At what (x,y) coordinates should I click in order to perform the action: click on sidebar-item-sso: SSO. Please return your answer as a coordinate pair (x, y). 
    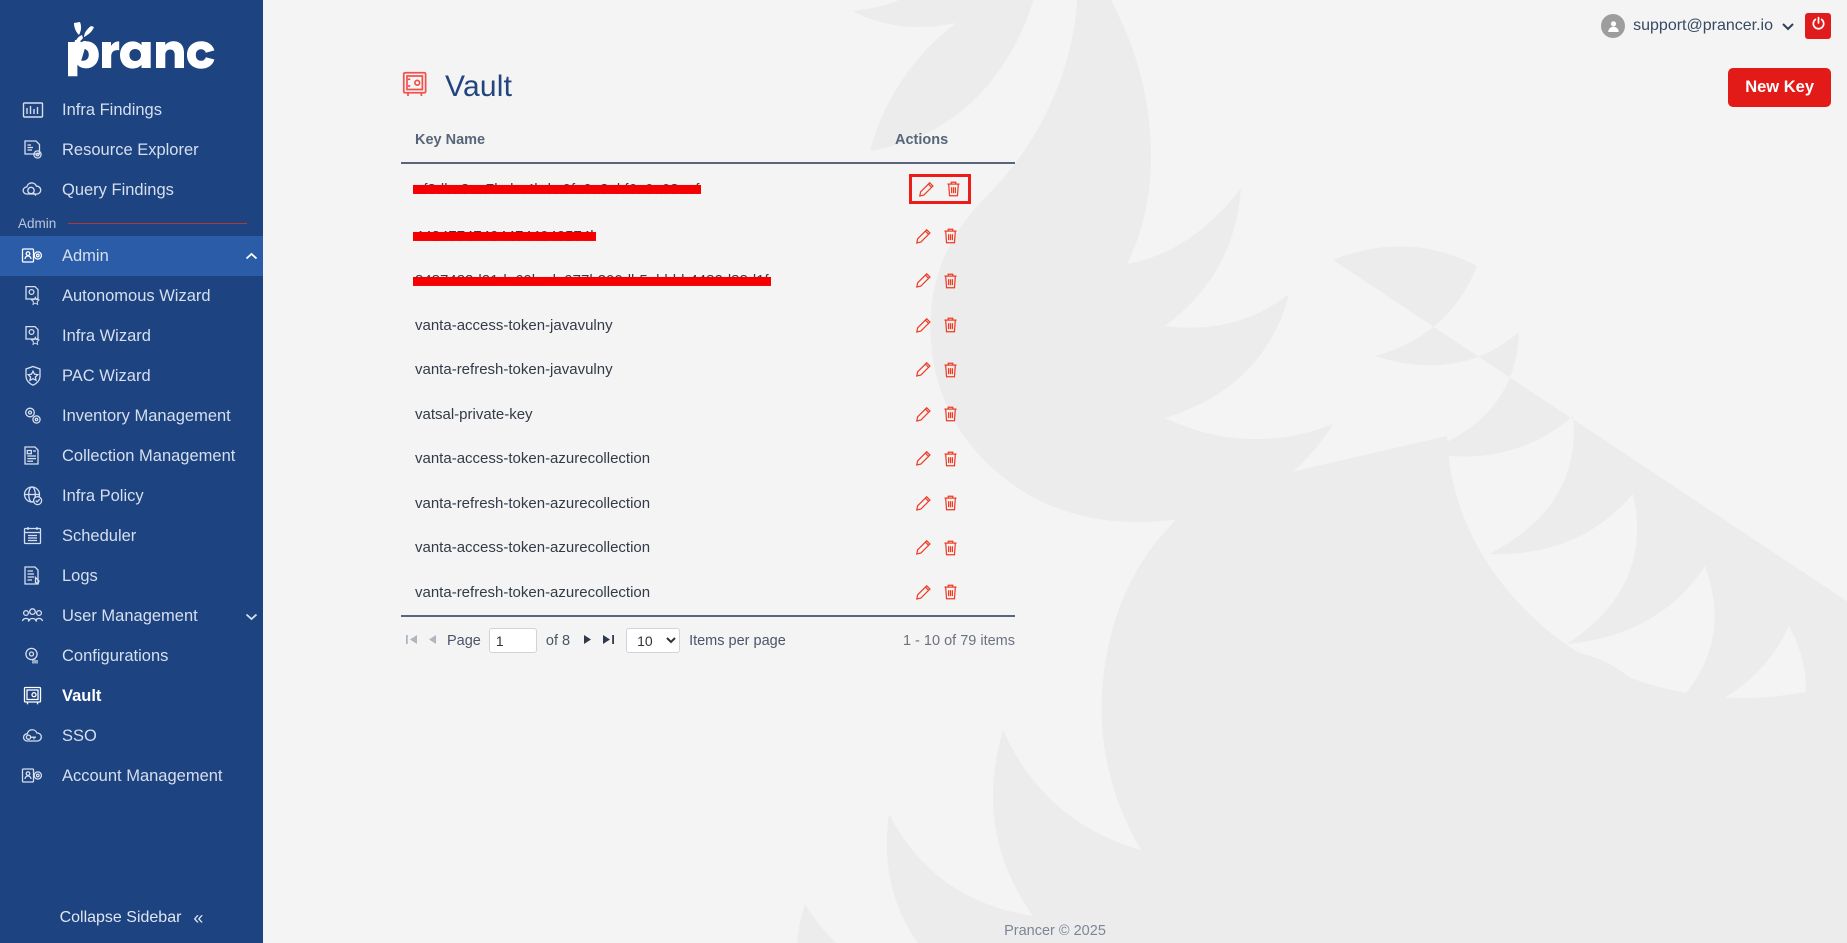
    Looking at the image, I should click on (131, 736).